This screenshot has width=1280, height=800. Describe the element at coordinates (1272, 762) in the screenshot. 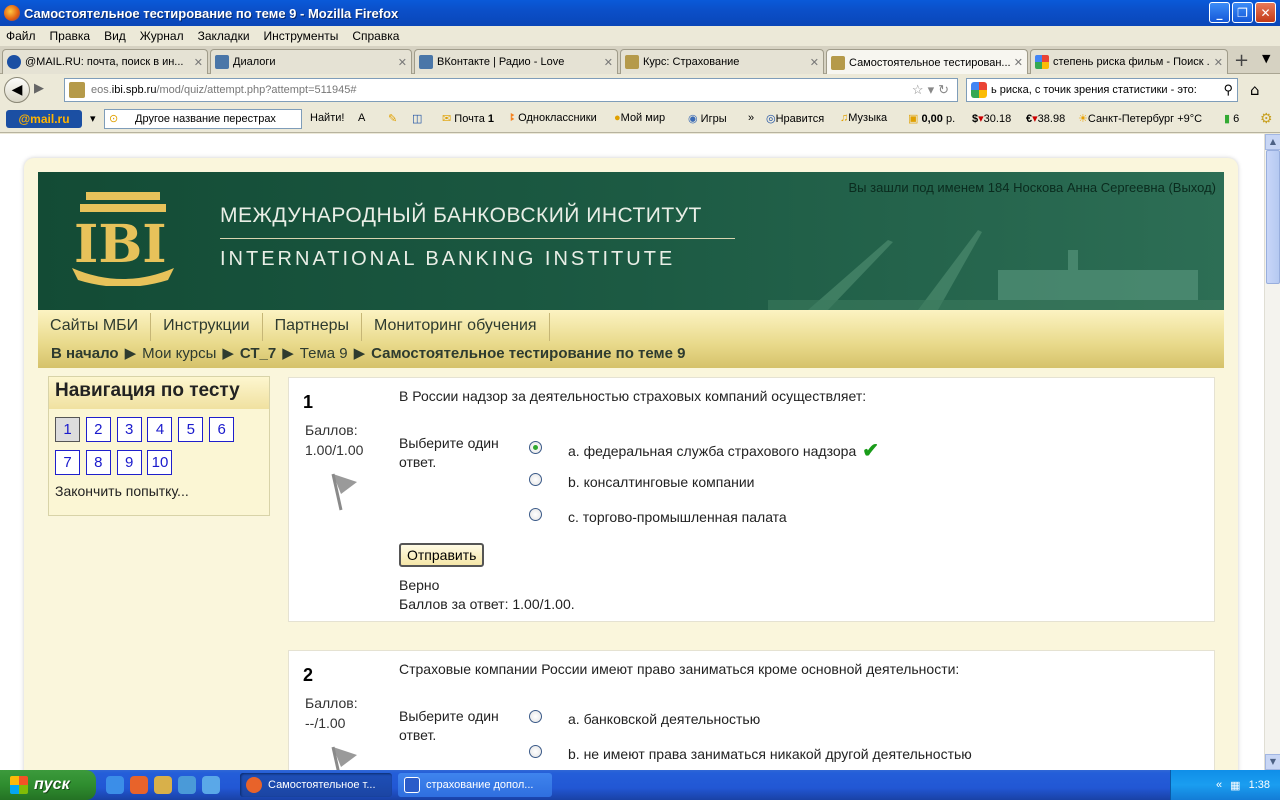

I see `scroll-down-arrow: ▼` at that location.